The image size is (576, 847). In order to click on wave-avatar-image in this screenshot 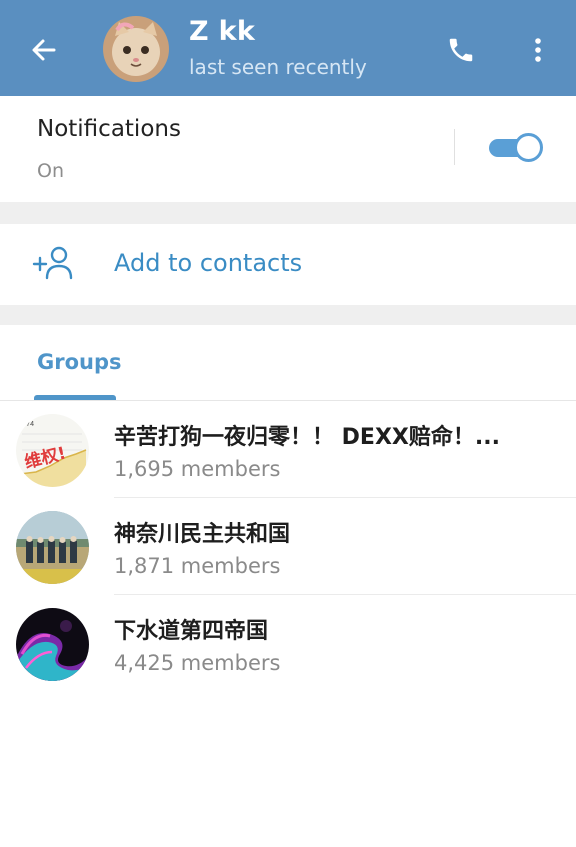, I will do `click(52, 644)`.